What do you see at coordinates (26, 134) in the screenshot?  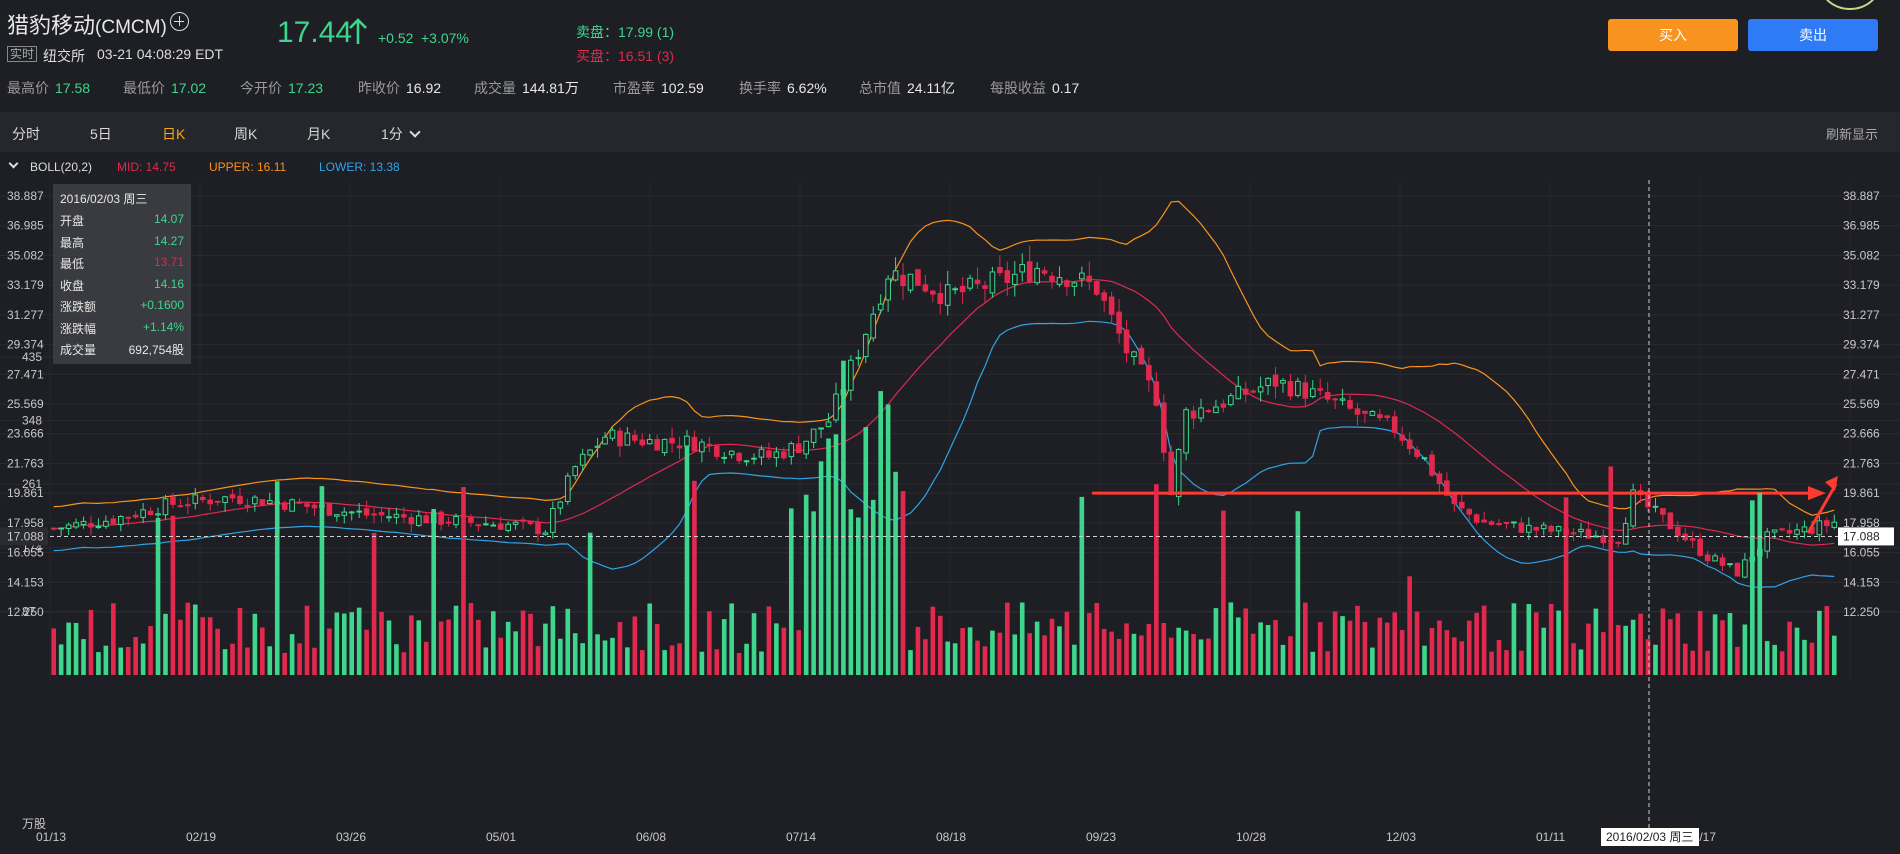 I see `tab-intraday: 分时` at bounding box center [26, 134].